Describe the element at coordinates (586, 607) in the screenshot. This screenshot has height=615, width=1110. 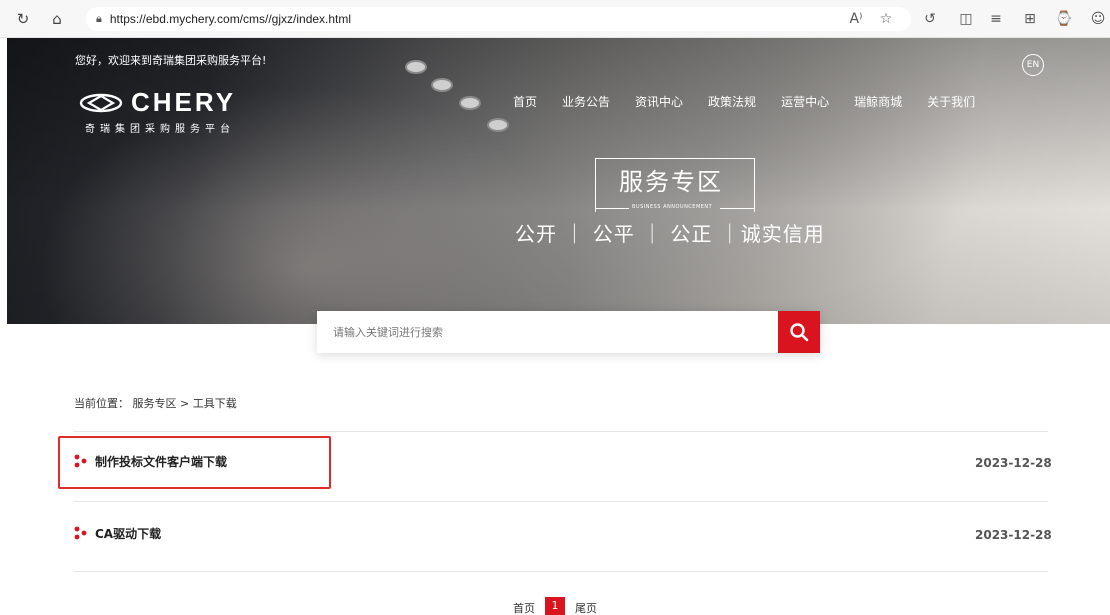
I see `last-page-link: 尾页` at that location.